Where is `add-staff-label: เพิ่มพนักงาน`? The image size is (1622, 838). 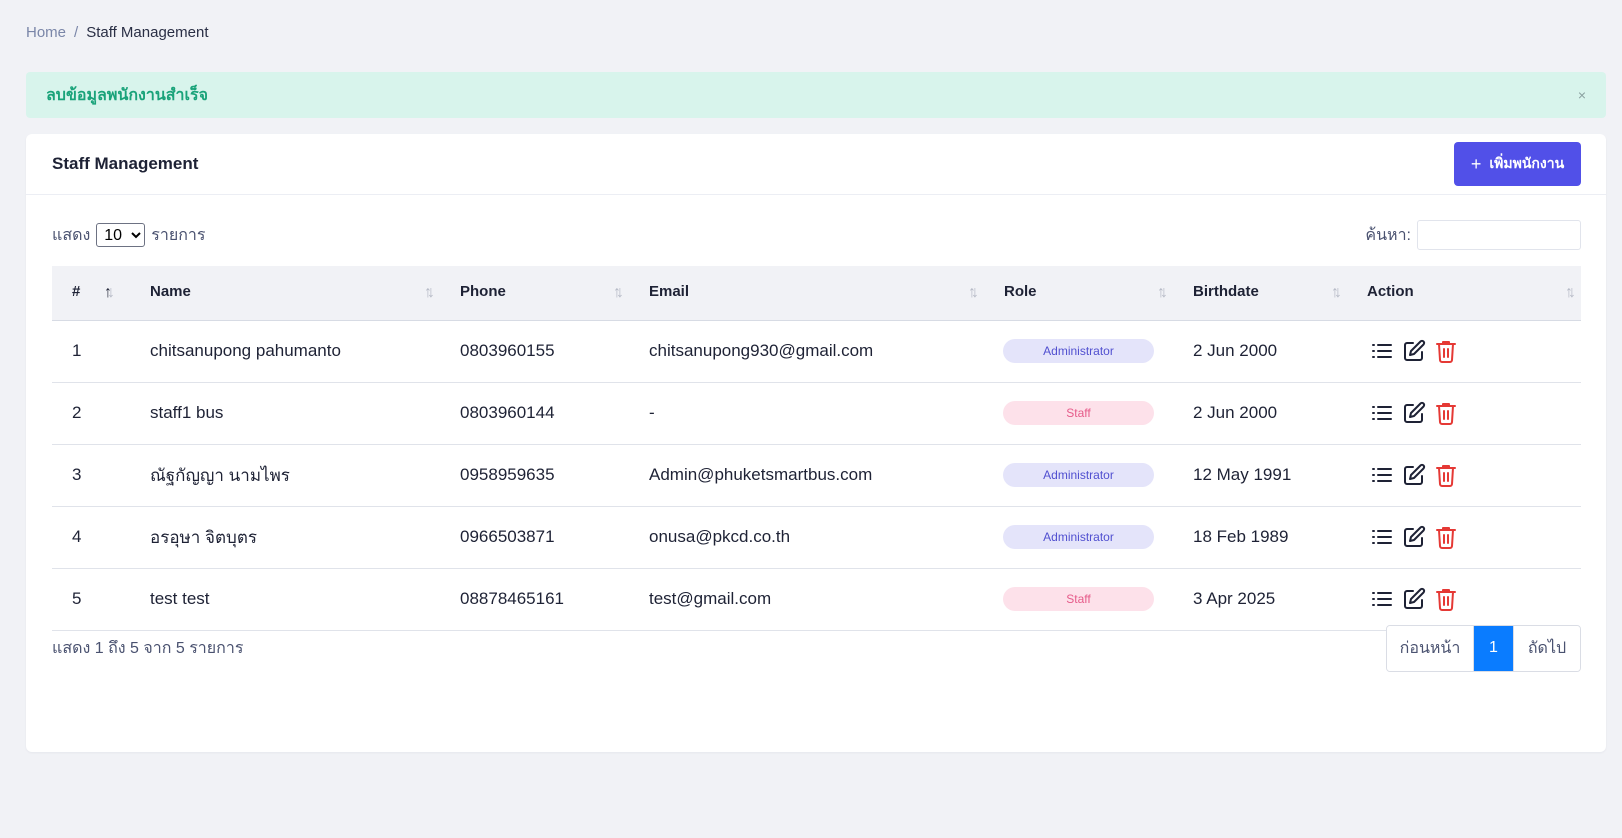
add-staff-label: เพิ่มพนักงาน is located at coordinates (1527, 163).